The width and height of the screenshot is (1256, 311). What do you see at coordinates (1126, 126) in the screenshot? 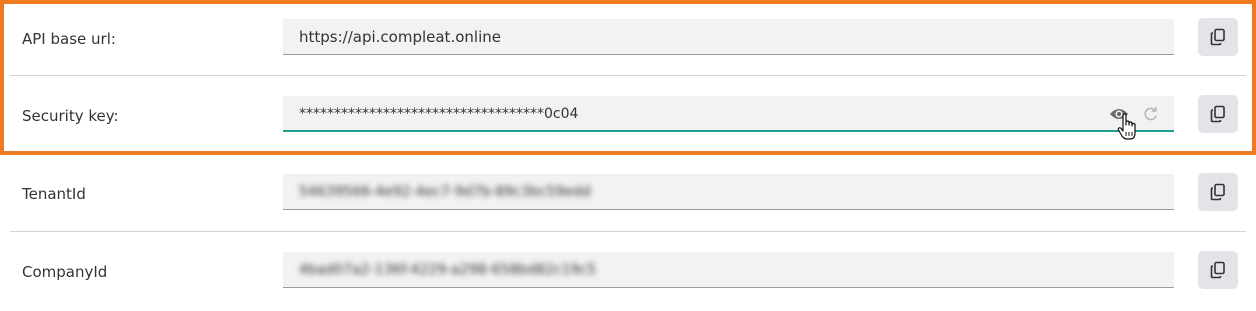
I see `hand-pointer-cursor` at bounding box center [1126, 126].